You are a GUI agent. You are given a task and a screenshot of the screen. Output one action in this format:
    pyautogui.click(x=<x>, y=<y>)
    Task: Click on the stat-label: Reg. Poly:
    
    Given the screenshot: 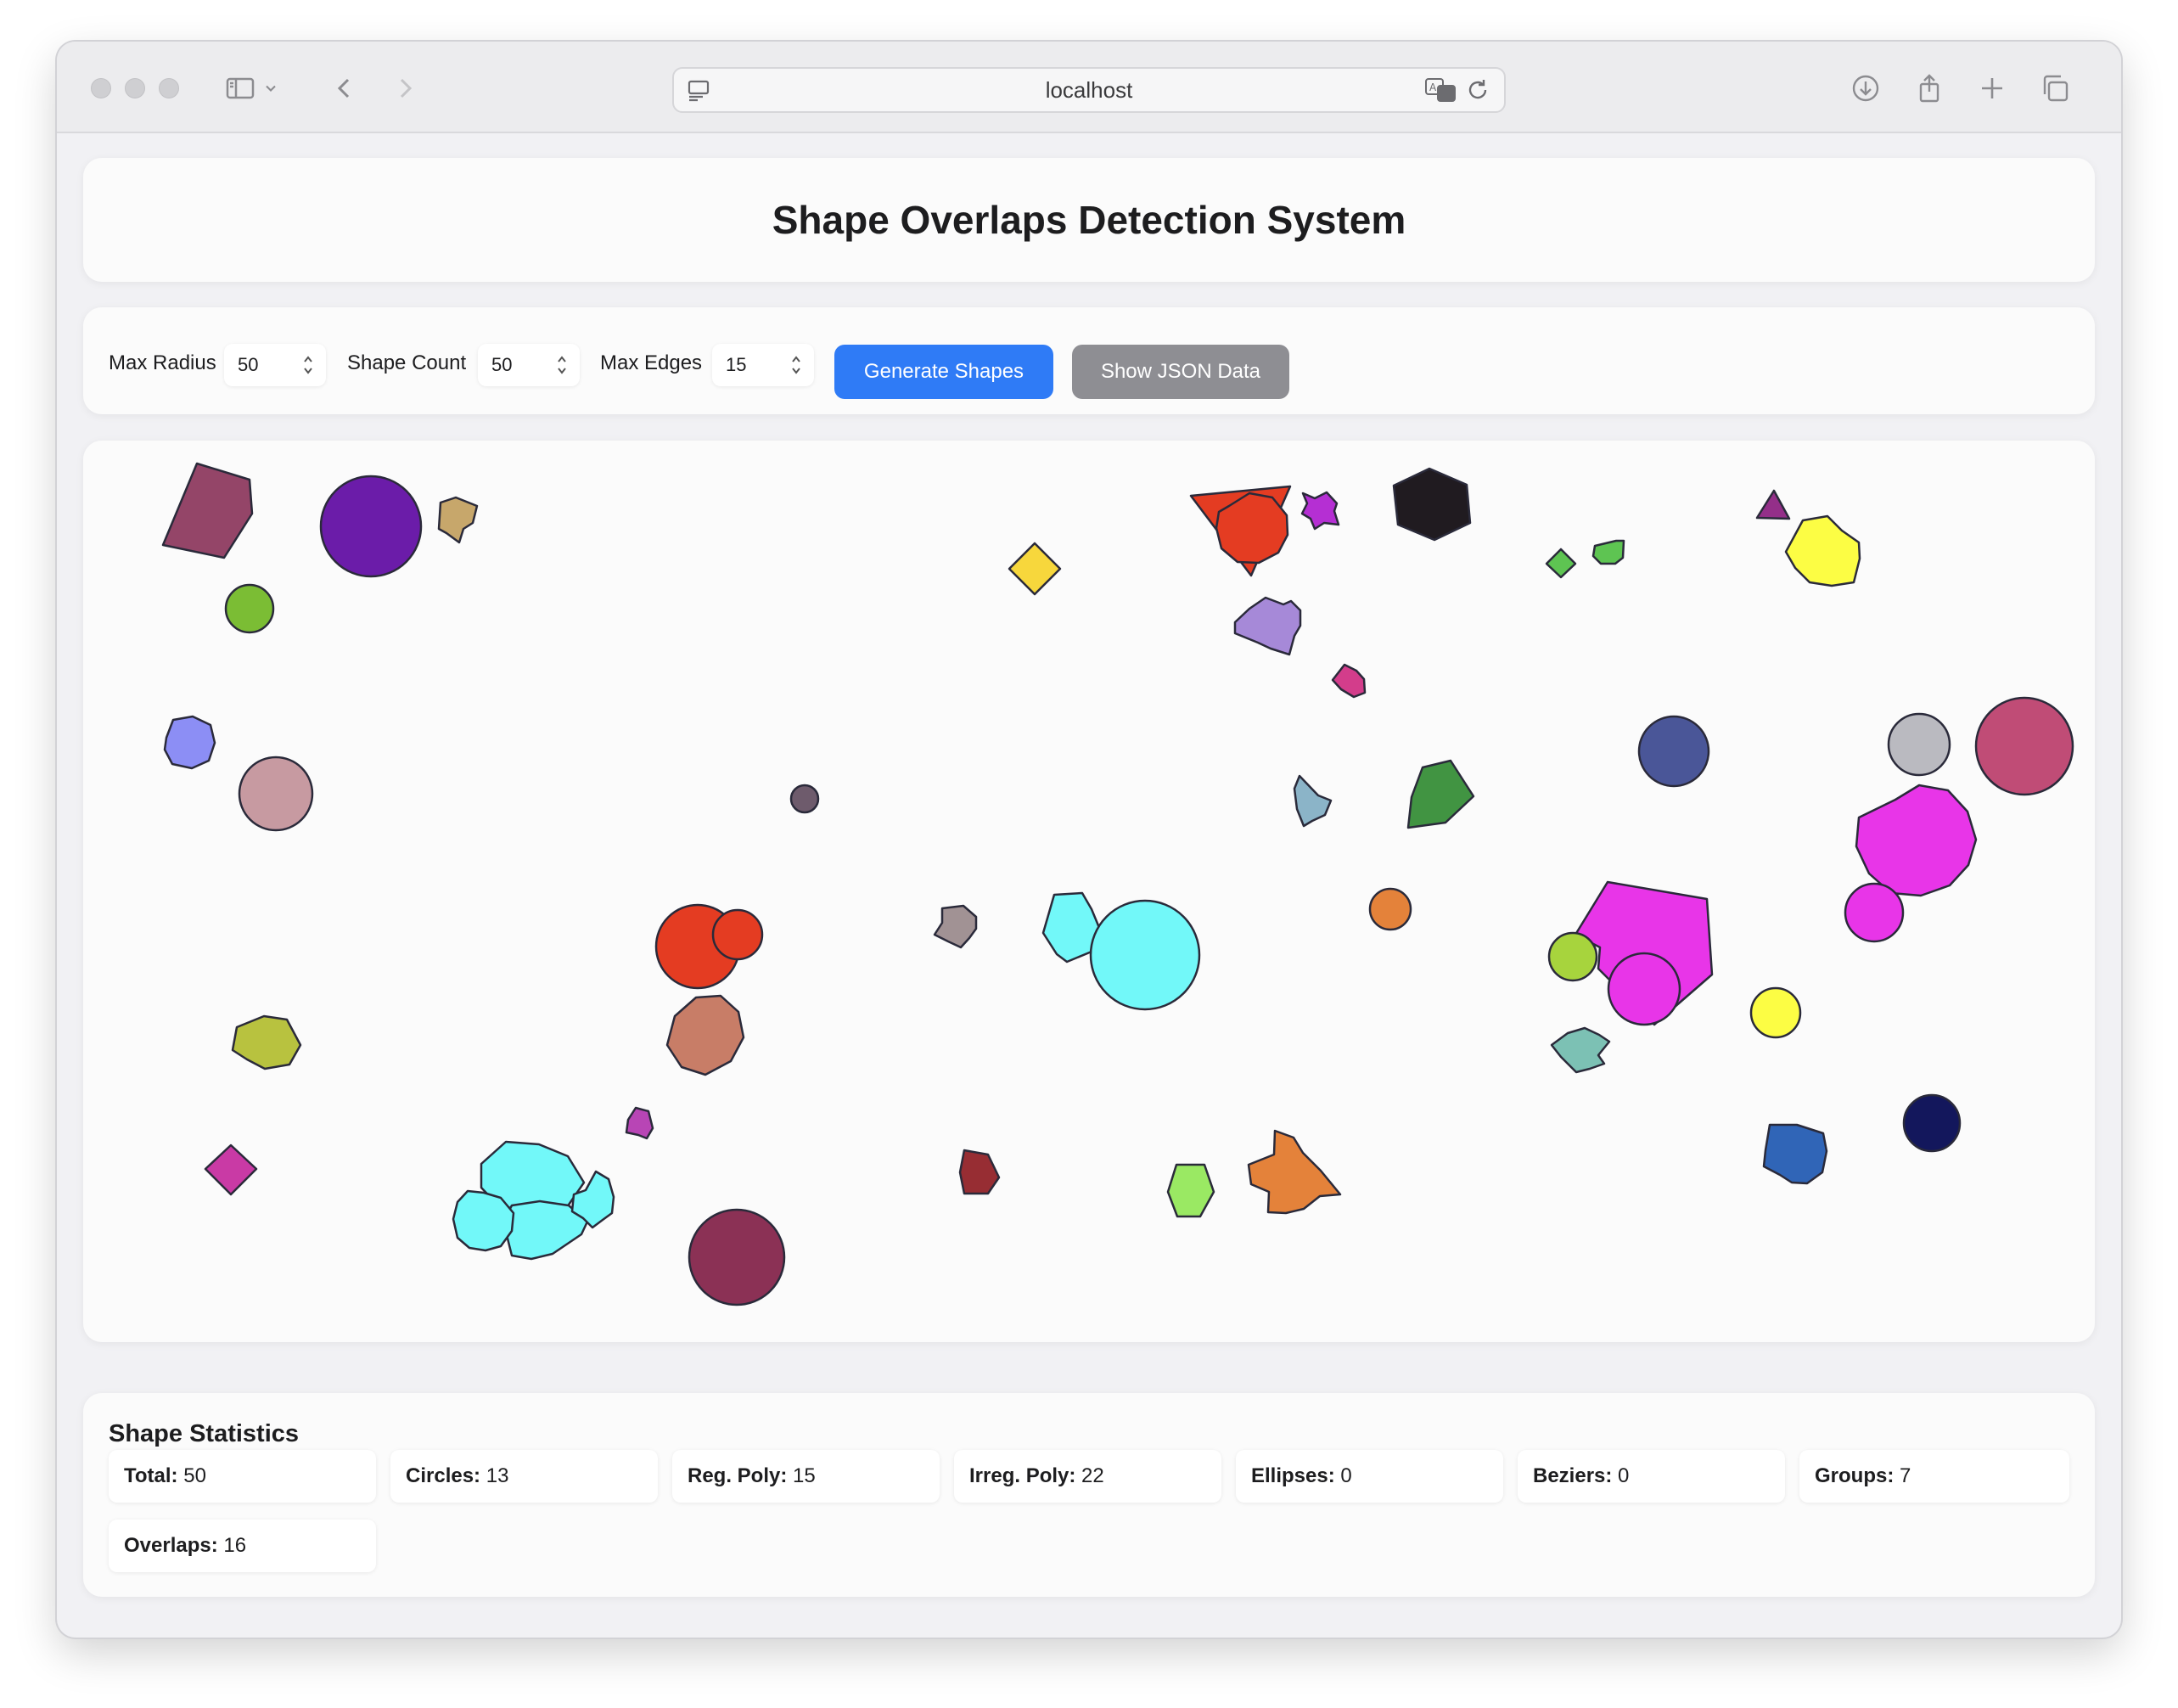 What is the action you would take?
    pyautogui.click(x=738, y=1475)
    